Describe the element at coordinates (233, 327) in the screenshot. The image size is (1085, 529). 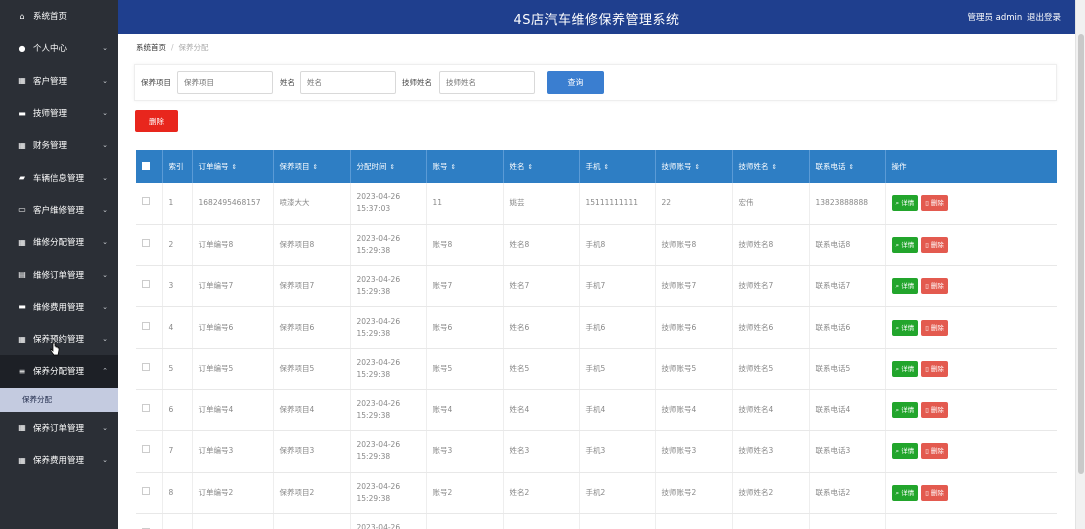
I see `table-cell: 订单编号6` at that location.